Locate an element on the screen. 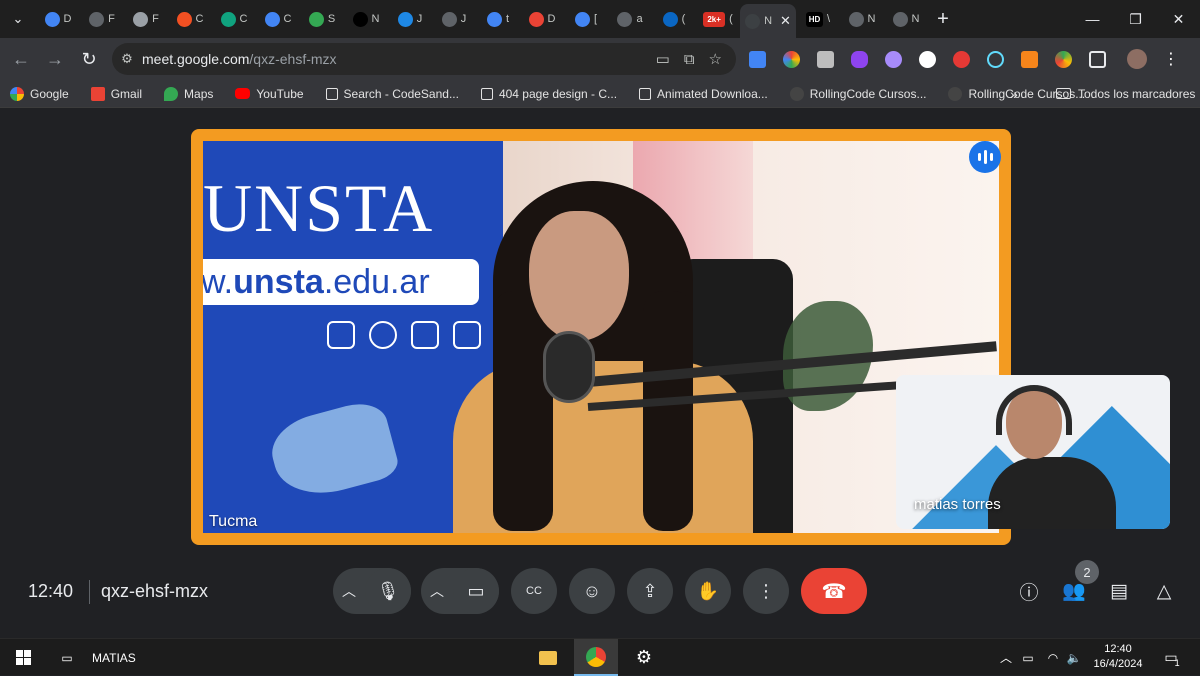 Image resolution: width=1200 pixels, height=676 pixels. hangup-ctl: ☎ is located at coordinates (834, 591).